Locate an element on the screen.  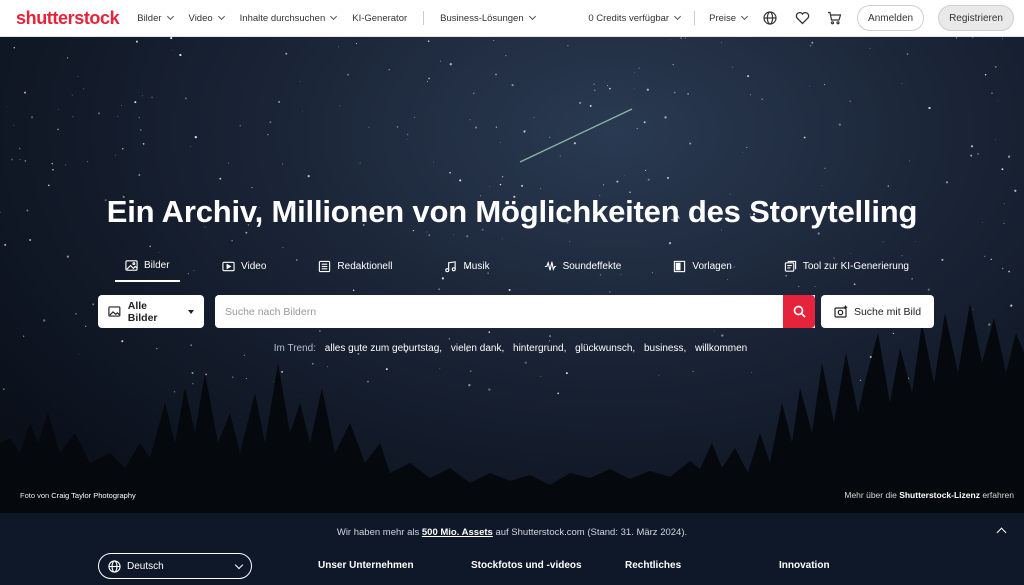
template-icon is located at coordinates (680, 266).